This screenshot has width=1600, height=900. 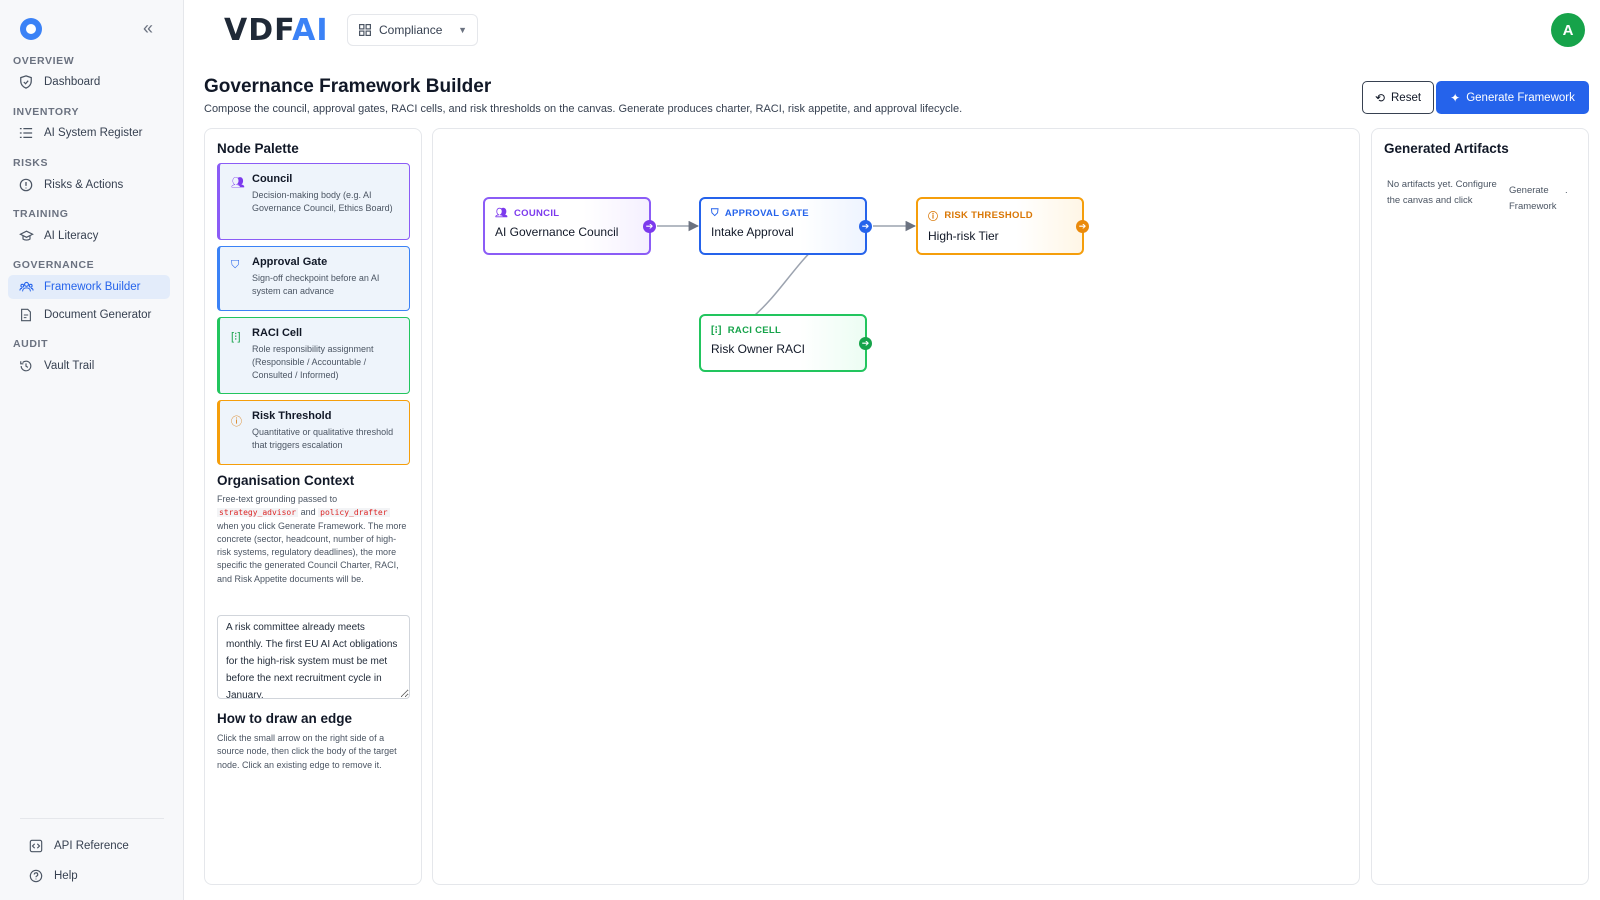 I want to click on history-icon, so click(x=26, y=366).